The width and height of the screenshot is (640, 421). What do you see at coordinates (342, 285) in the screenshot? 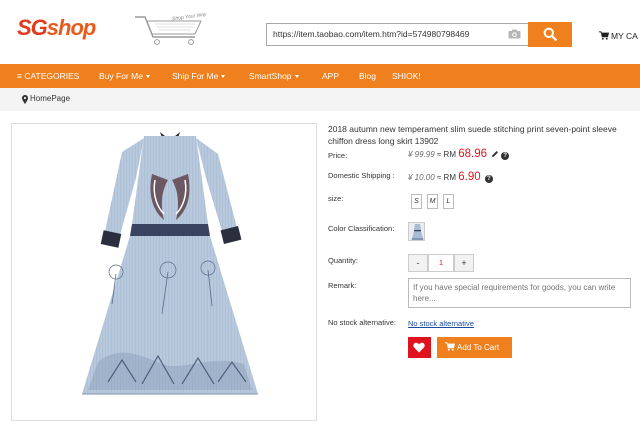
I see `remark-label: Remark:` at bounding box center [342, 285].